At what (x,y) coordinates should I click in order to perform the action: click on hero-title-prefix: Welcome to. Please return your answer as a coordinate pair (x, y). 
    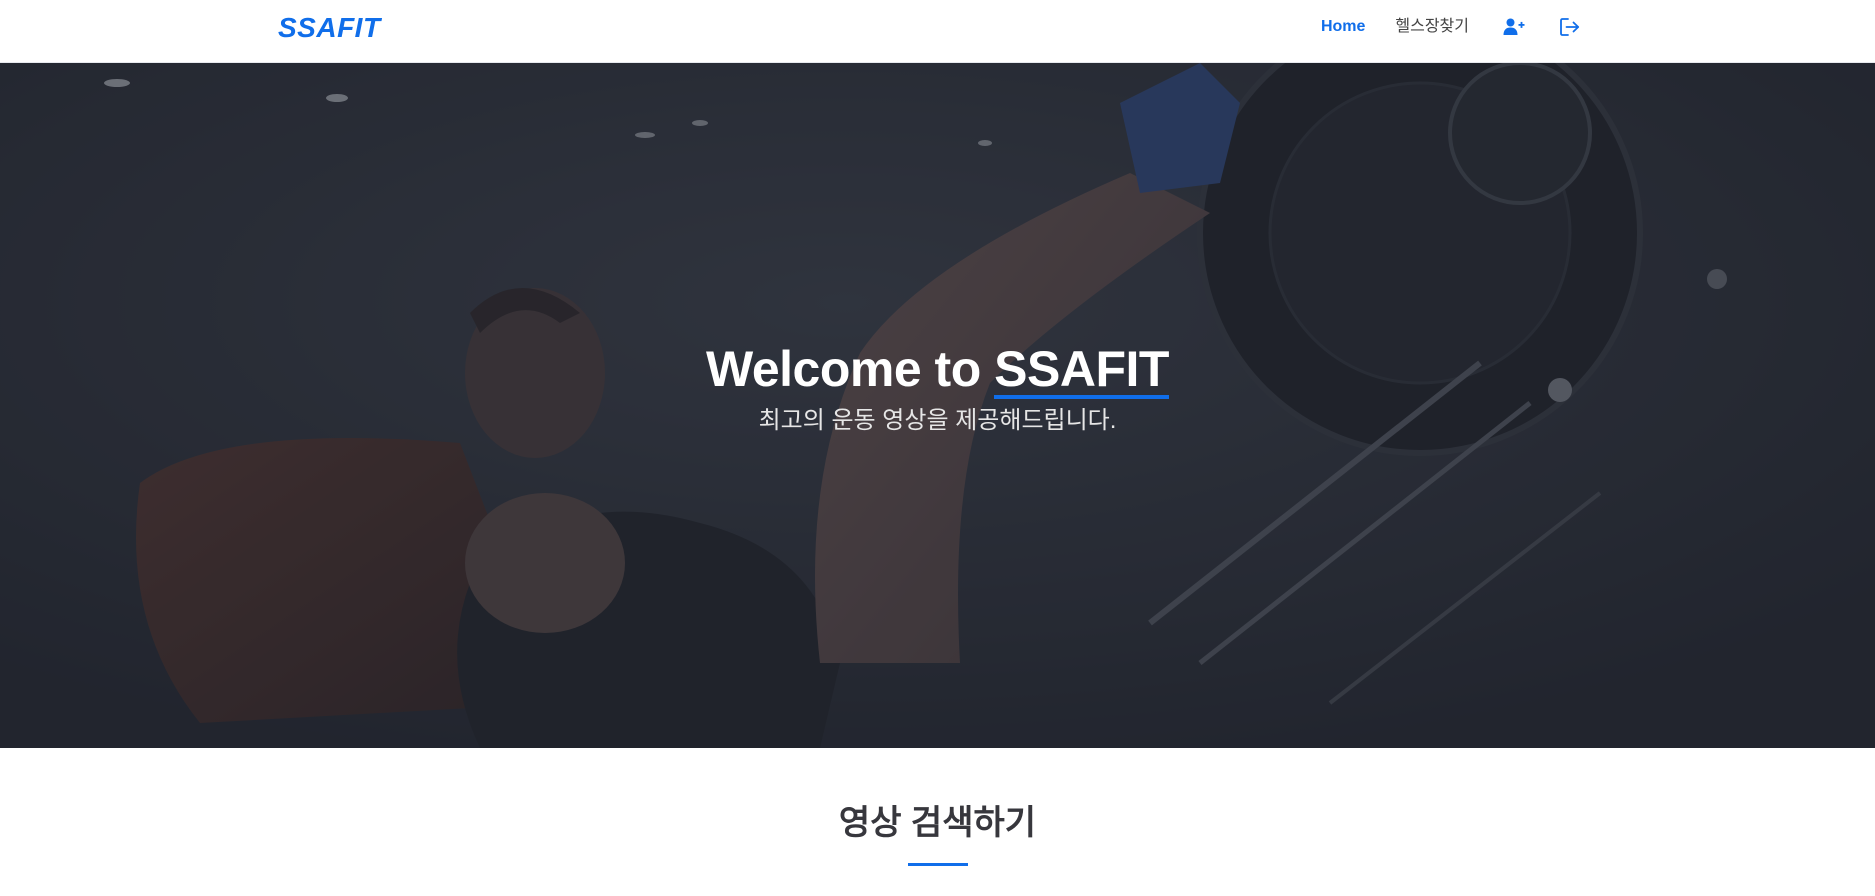
    Looking at the image, I should click on (850, 369).